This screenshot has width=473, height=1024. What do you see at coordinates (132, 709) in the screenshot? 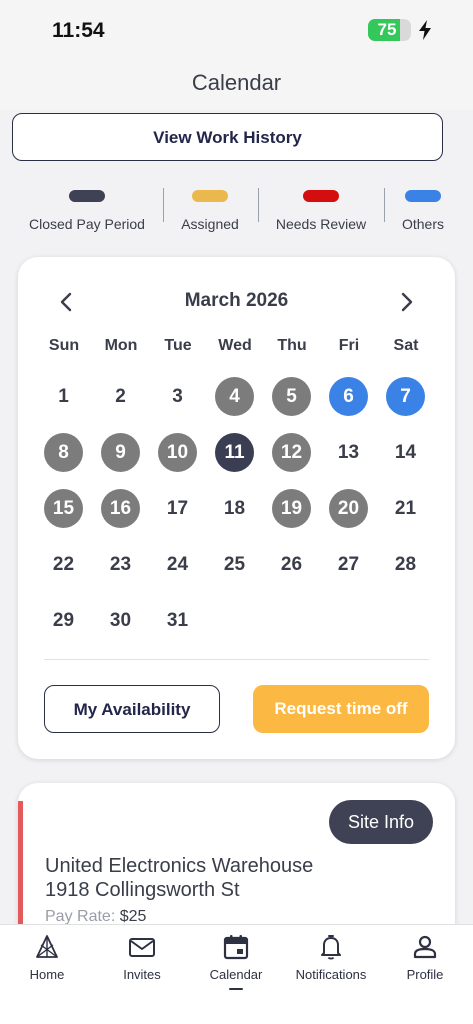
I see `my-availability-button: My Availability` at bounding box center [132, 709].